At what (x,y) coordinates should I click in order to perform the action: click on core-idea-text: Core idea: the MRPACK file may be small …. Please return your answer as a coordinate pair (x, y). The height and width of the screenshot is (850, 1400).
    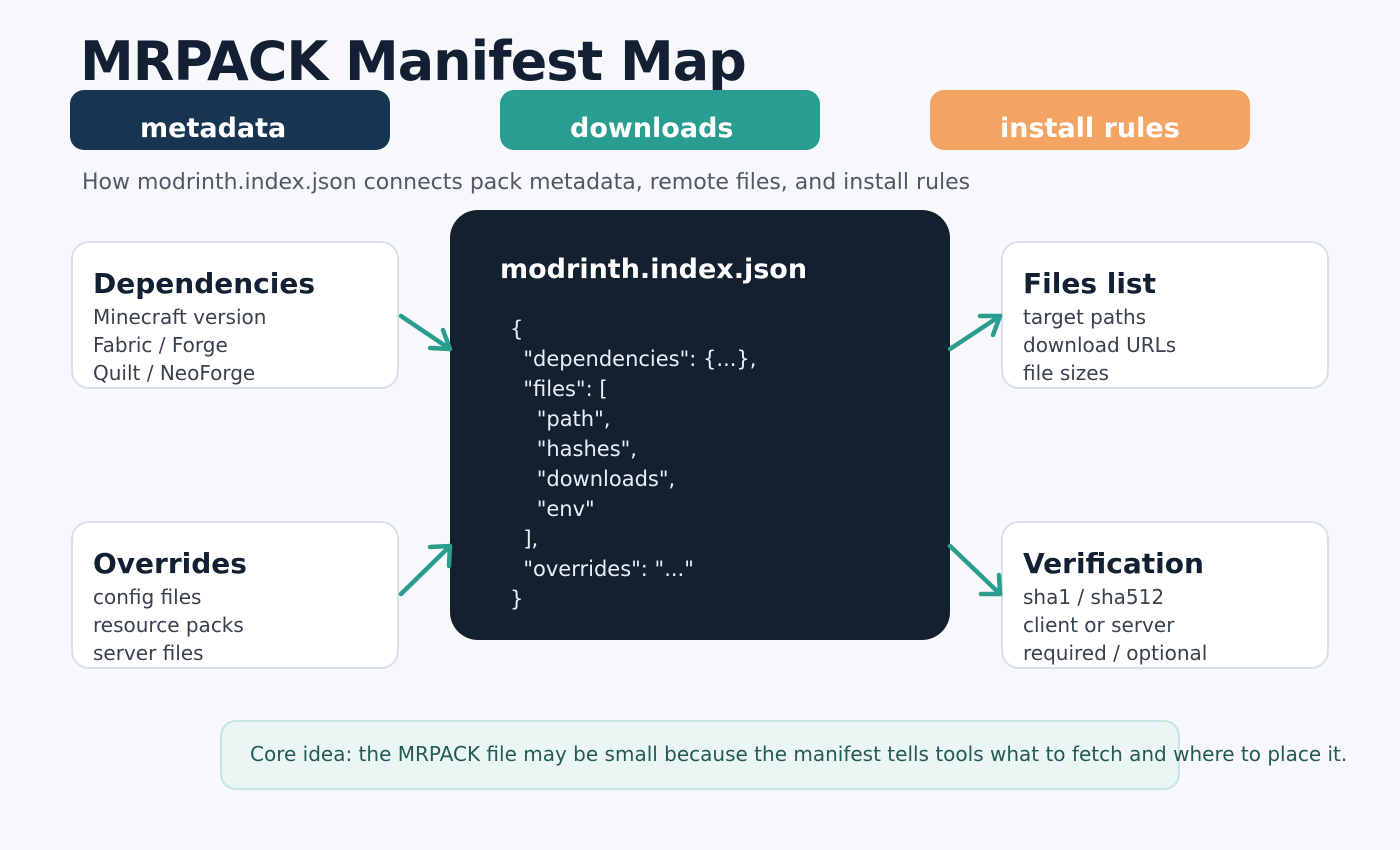
    Looking at the image, I should click on (799, 754).